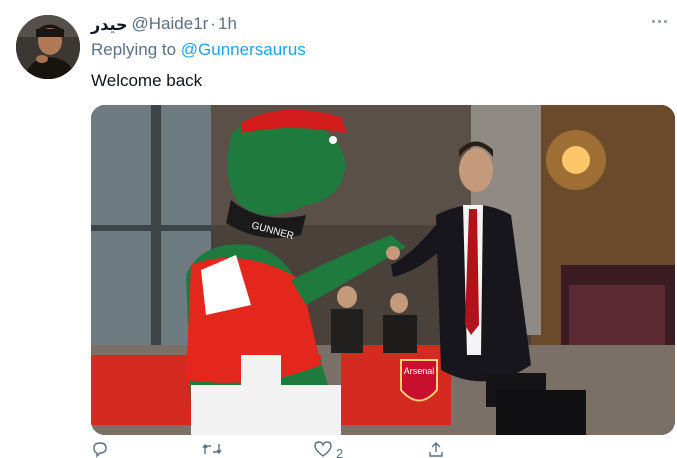 The image size is (677, 458). What do you see at coordinates (340, 452) in the screenshot?
I see `like-count: 2` at bounding box center [340, 452].